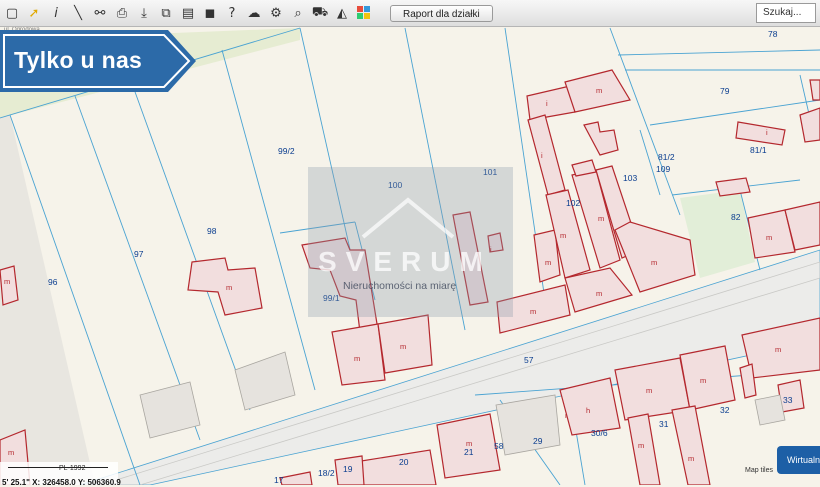  I want to click on parcel-label: 96, so click(53, 282).